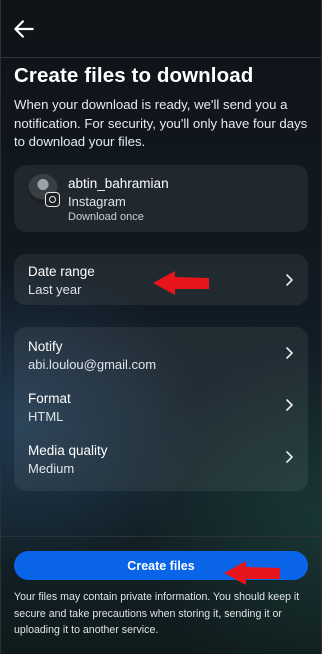 Image resolution: width=322 pixels, height=654 pixels. I want to click on media-quality-value: Medium, so click(51, 468).